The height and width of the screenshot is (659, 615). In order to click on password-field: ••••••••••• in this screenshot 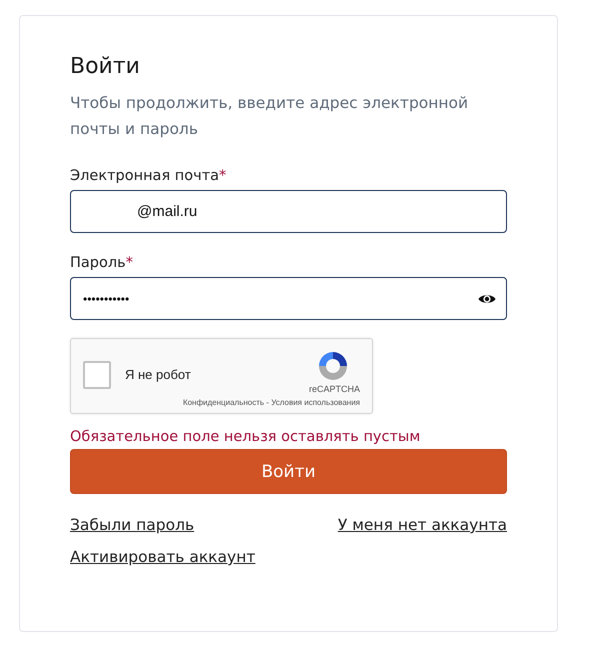, I will do `click(288, 298)`.